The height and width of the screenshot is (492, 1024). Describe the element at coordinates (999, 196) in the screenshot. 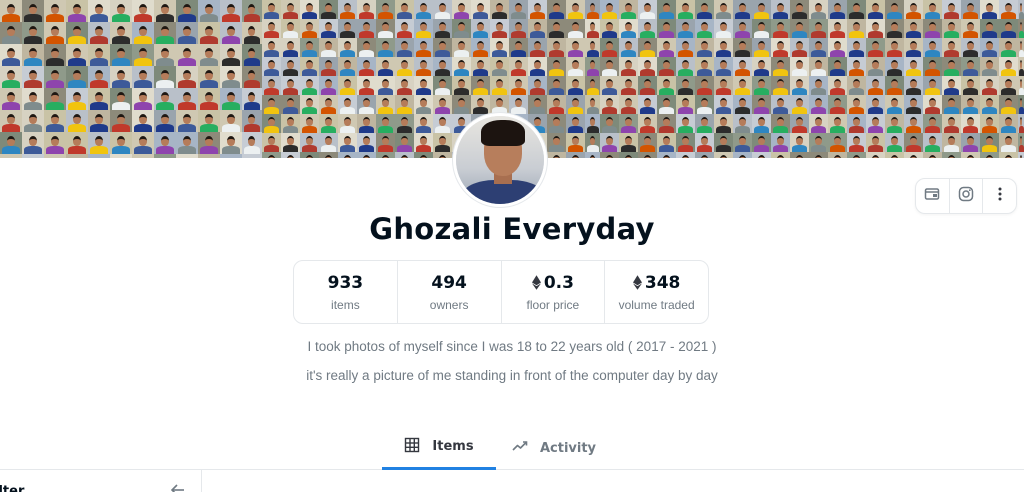

I see `more-options-button` at that location.